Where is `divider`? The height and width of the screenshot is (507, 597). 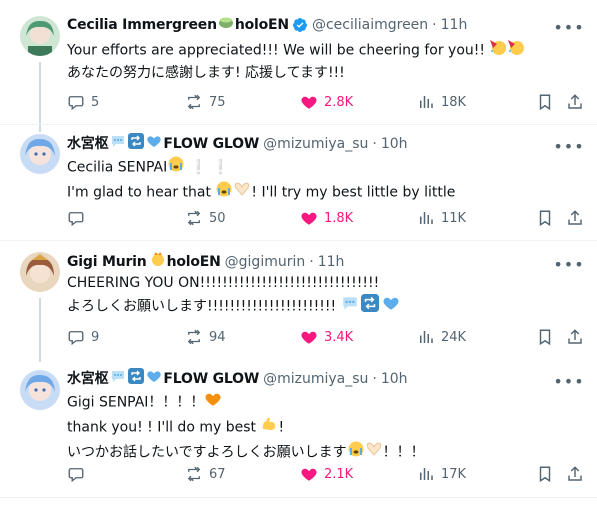
divider is located at coordinates (298, 497).